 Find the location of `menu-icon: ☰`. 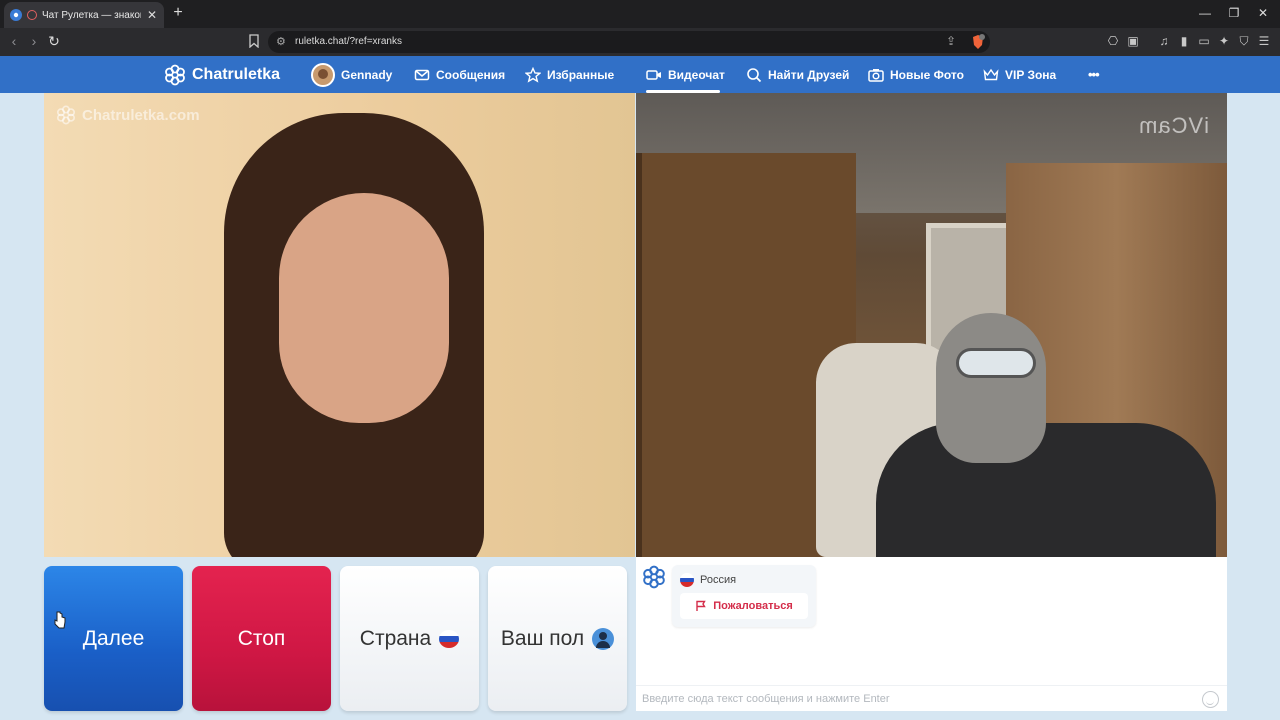

menu-icon: ☰ is located at coordinates (1264, 41).